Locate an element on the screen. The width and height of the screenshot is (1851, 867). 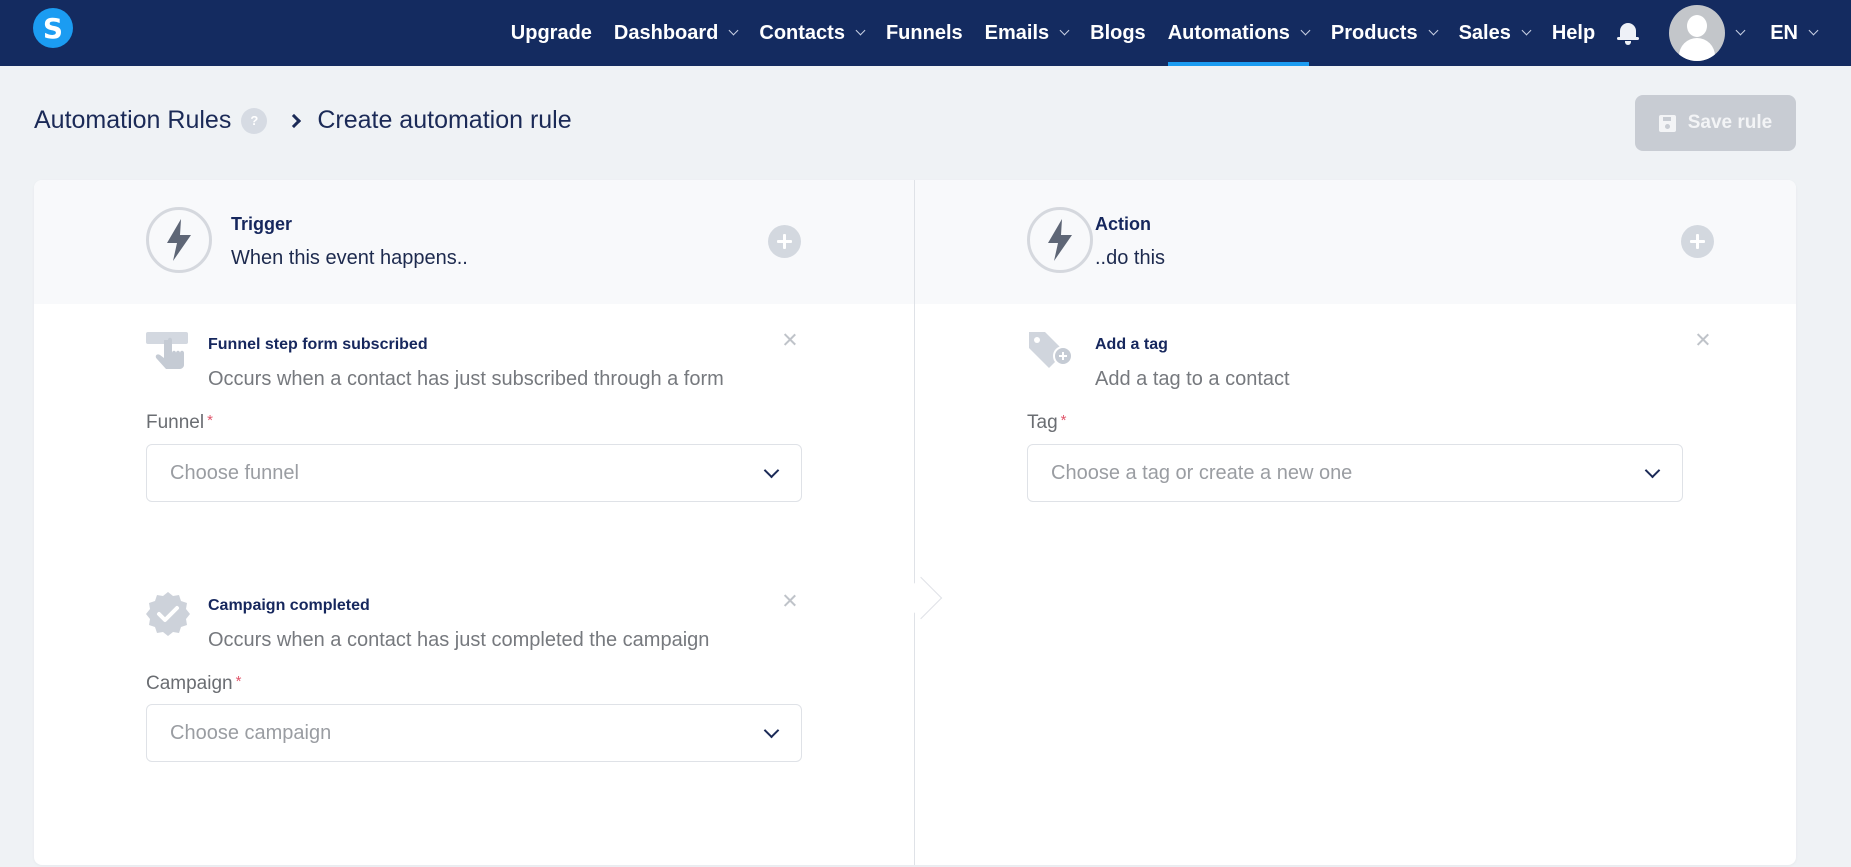
nav-label: Help is located at coordinates (1573, 32).